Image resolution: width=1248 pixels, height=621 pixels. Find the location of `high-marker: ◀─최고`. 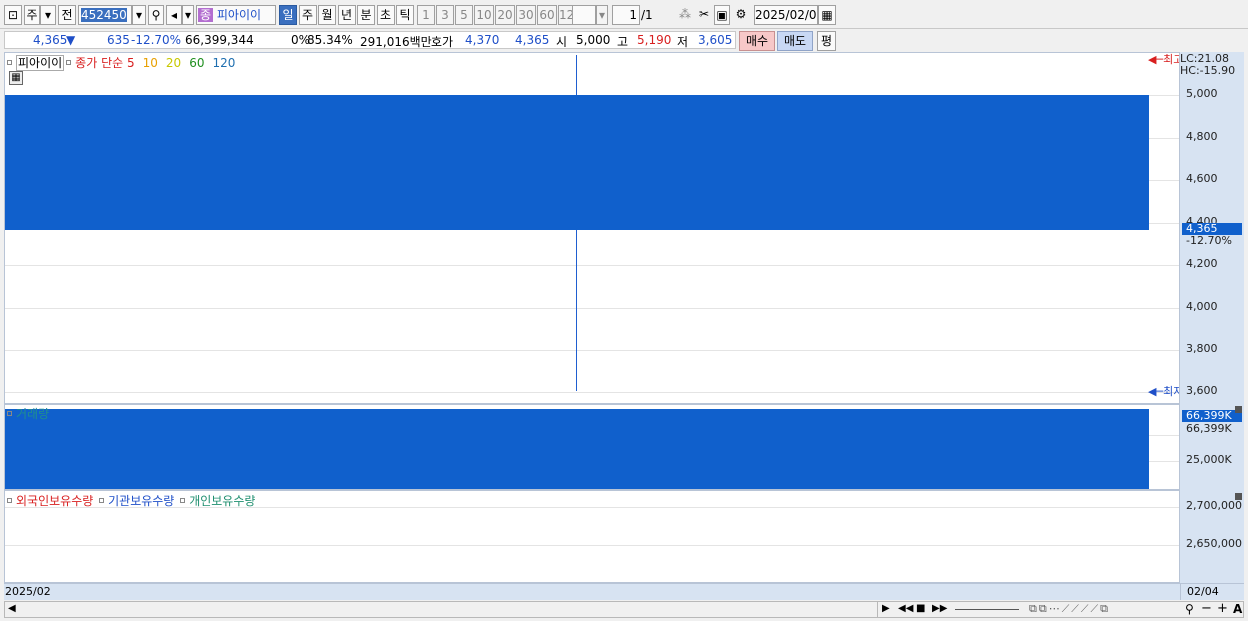

high-marker: ◀─최고 is located at coordinates (1163, 60).